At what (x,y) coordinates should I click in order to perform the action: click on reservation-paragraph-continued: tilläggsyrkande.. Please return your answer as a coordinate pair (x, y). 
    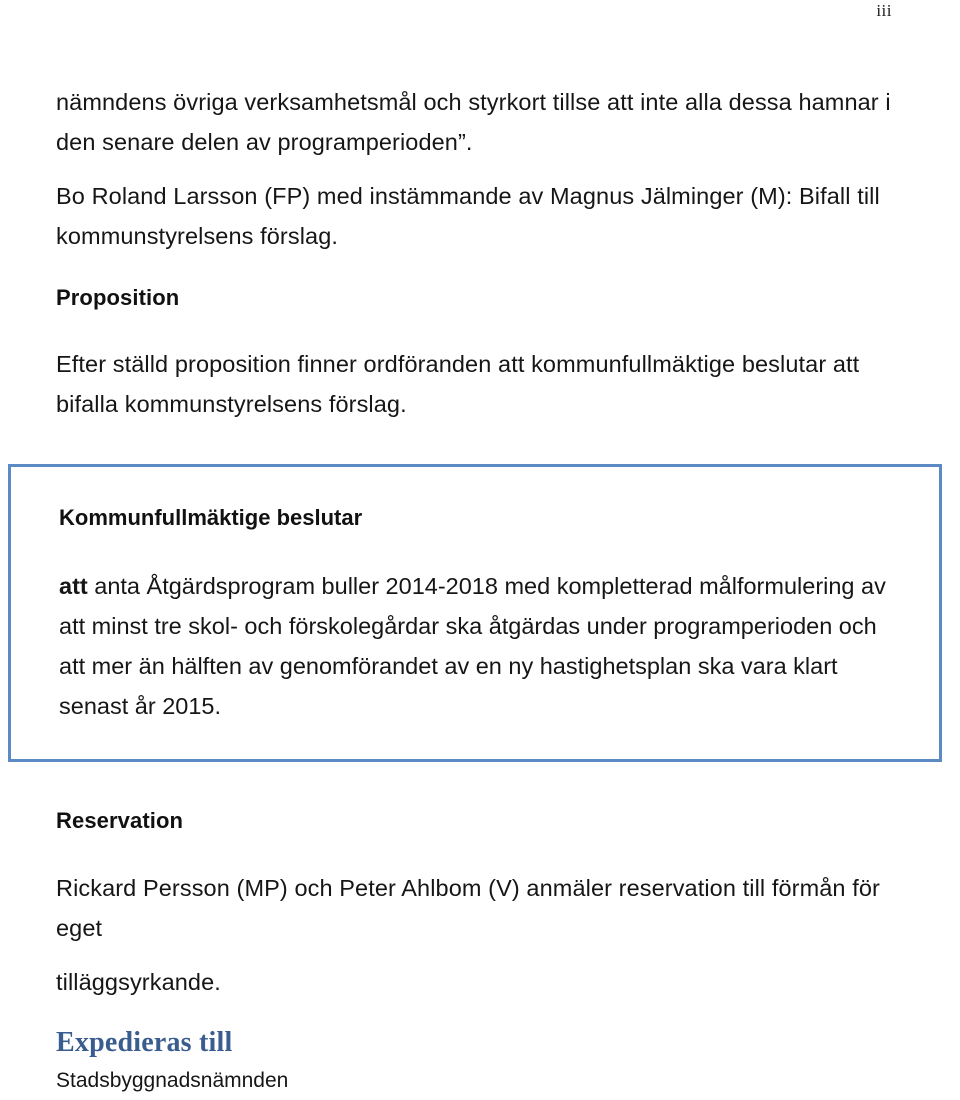
    Looking at the image, I should click on (138, 982).